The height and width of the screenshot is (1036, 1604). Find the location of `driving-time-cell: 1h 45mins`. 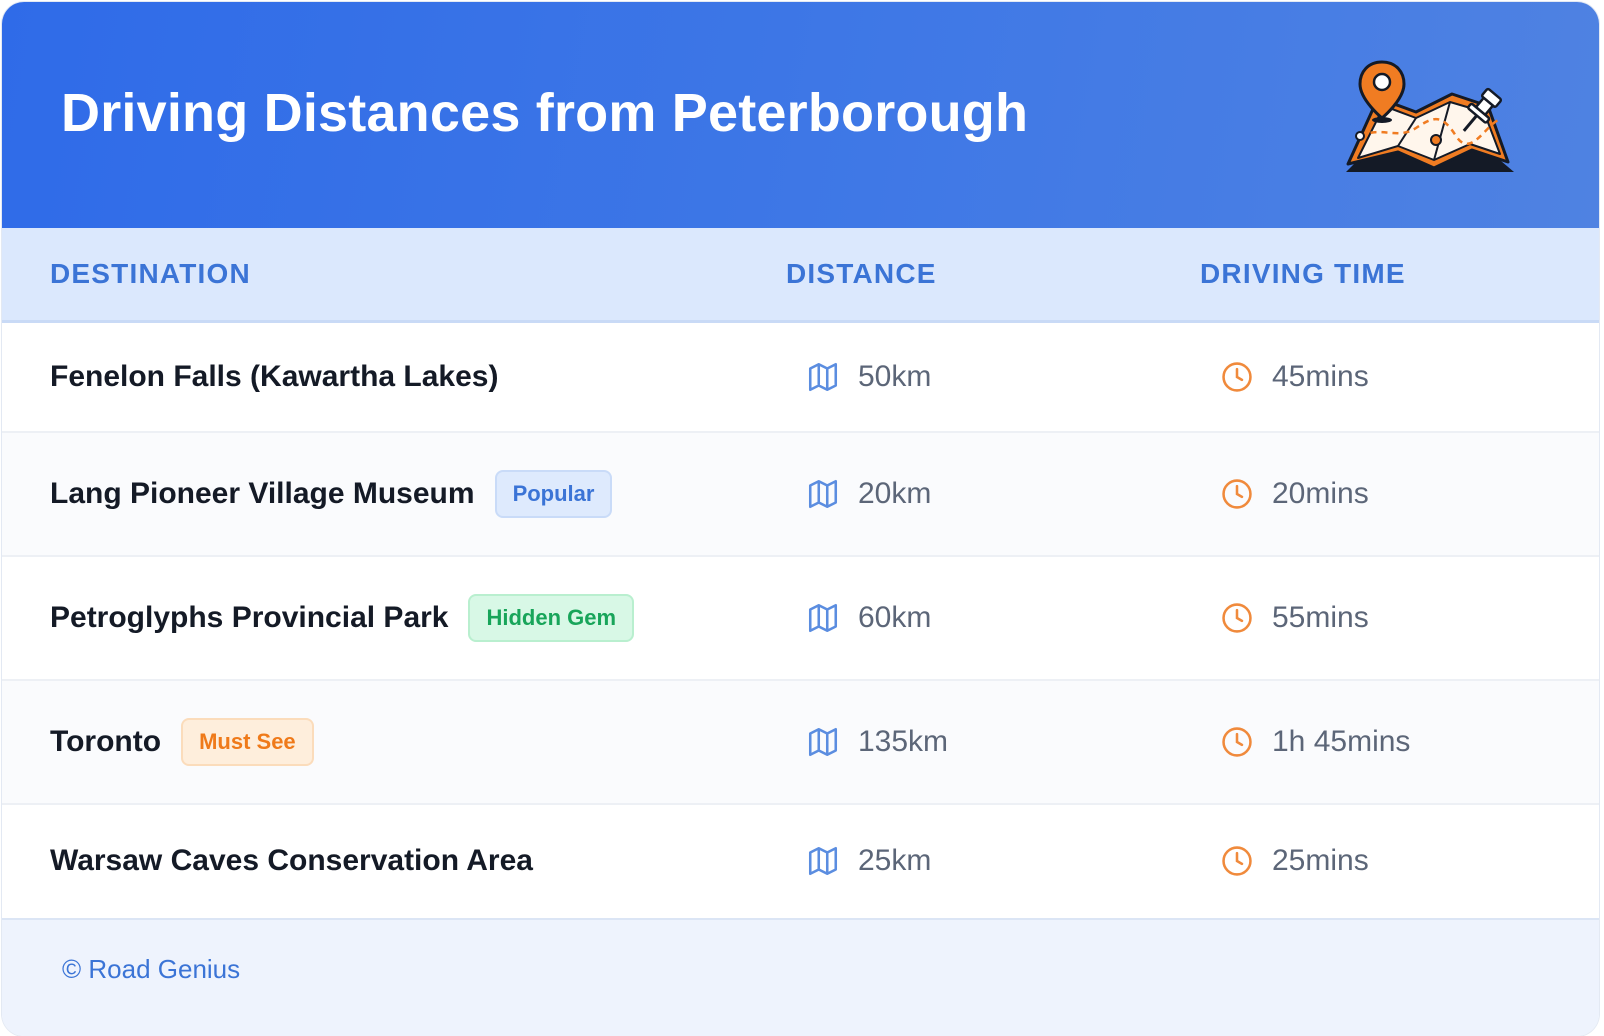

driving-time-cell: 1h 45mins is located at coordinates (1315, 742).